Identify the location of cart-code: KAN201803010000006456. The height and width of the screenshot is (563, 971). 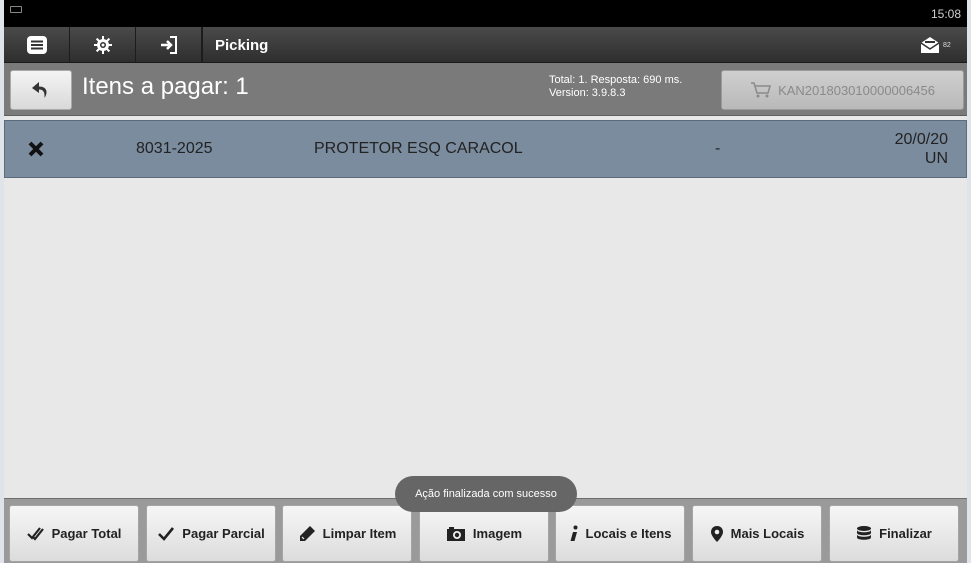
(856, 90).